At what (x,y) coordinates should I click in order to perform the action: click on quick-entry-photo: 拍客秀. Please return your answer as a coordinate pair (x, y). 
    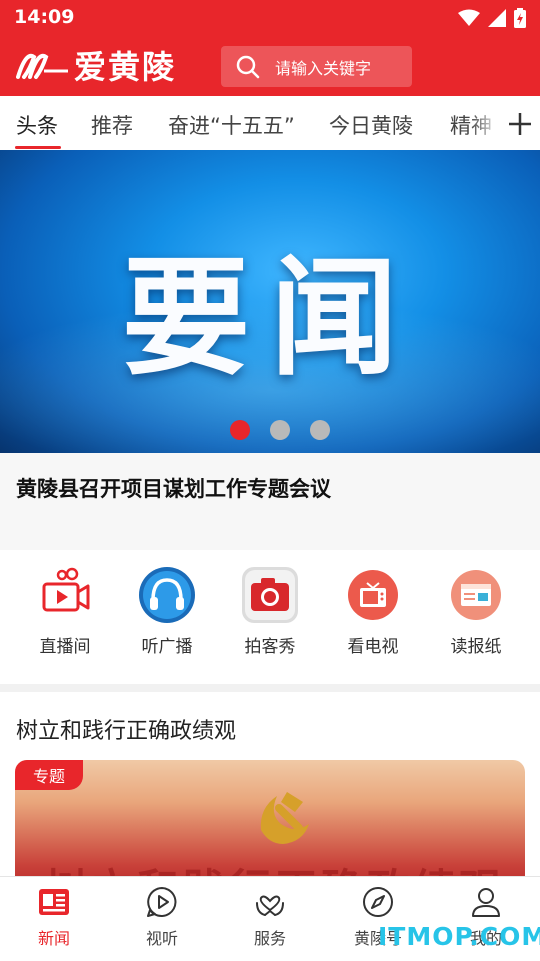
    Looking at the image, I should click on (270, 611).